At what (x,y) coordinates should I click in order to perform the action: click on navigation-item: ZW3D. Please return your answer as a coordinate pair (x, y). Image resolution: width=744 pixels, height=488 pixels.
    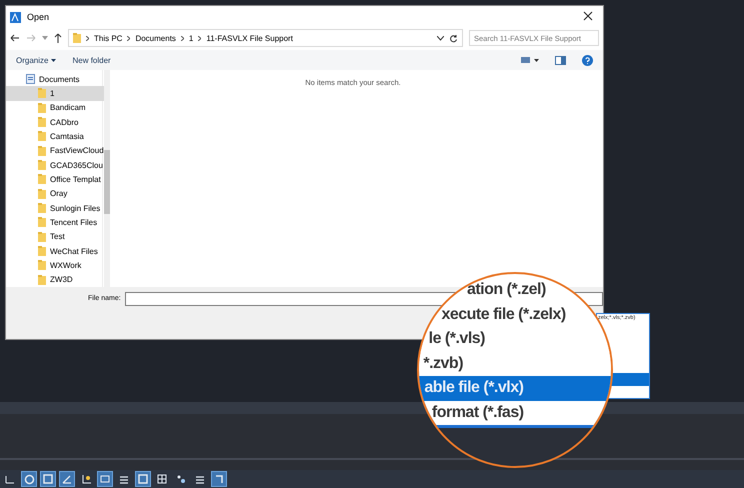
    Looking at the image, I should click on (55, 279).